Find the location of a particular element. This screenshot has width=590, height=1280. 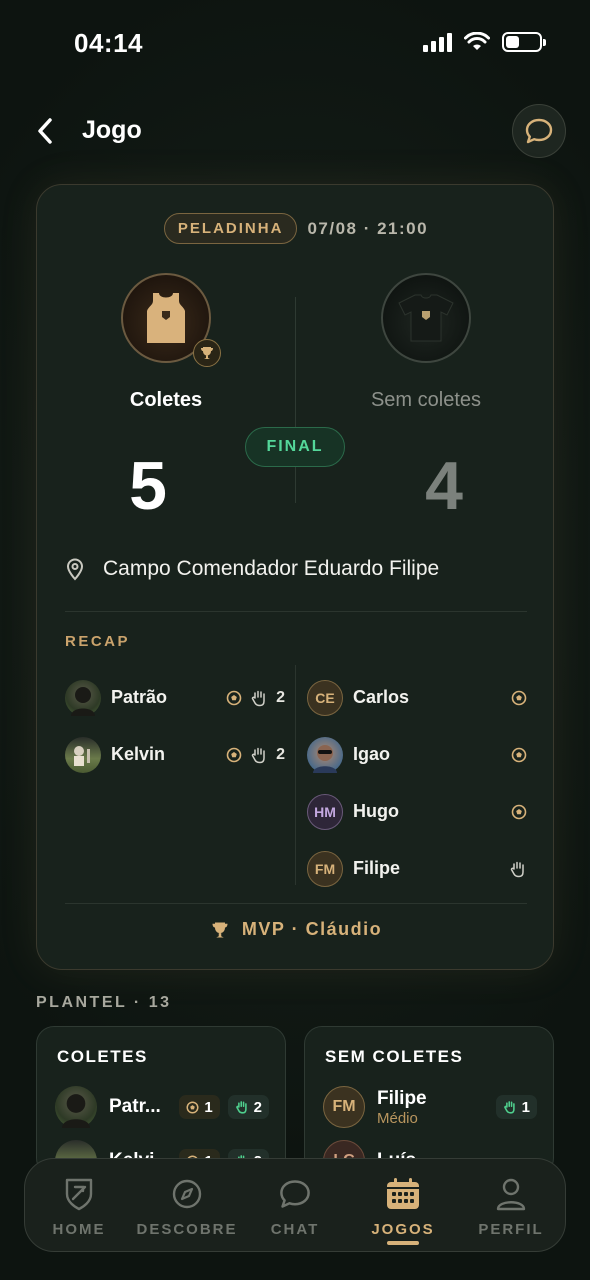

away-team-name: Sem coletes is located at coordinates (426, 400).